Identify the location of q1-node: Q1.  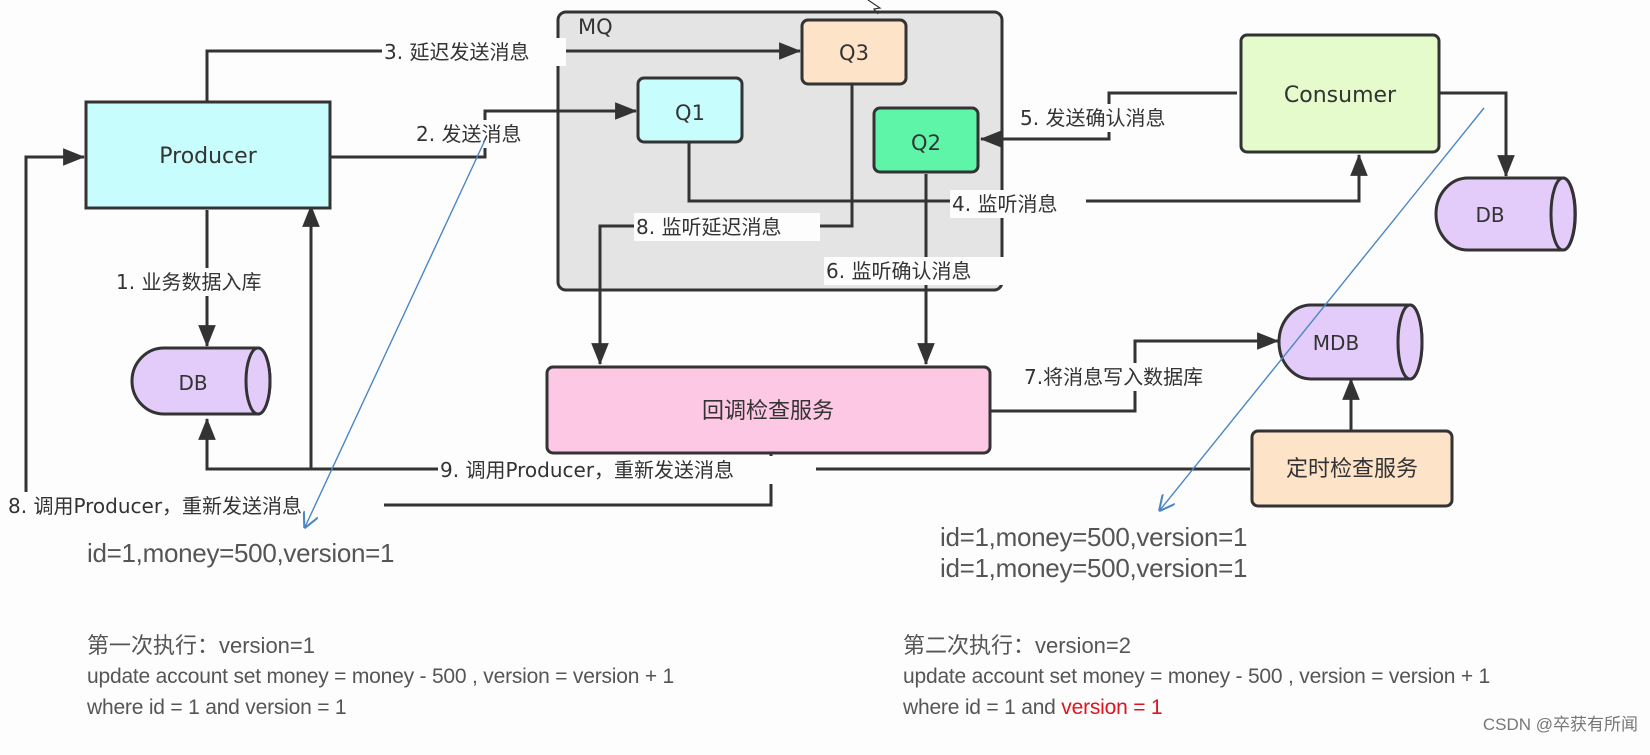
(690, 110).